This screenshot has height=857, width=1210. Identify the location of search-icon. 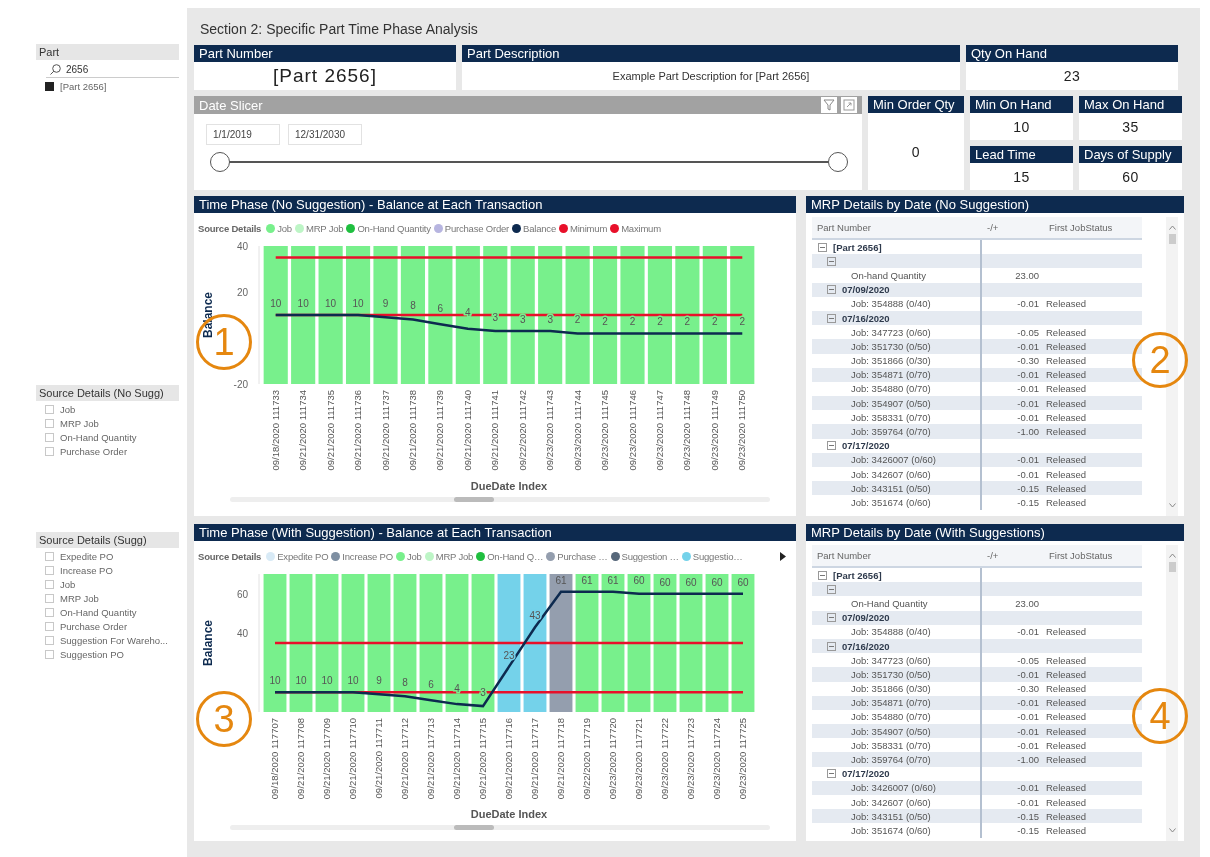
(55, 69).